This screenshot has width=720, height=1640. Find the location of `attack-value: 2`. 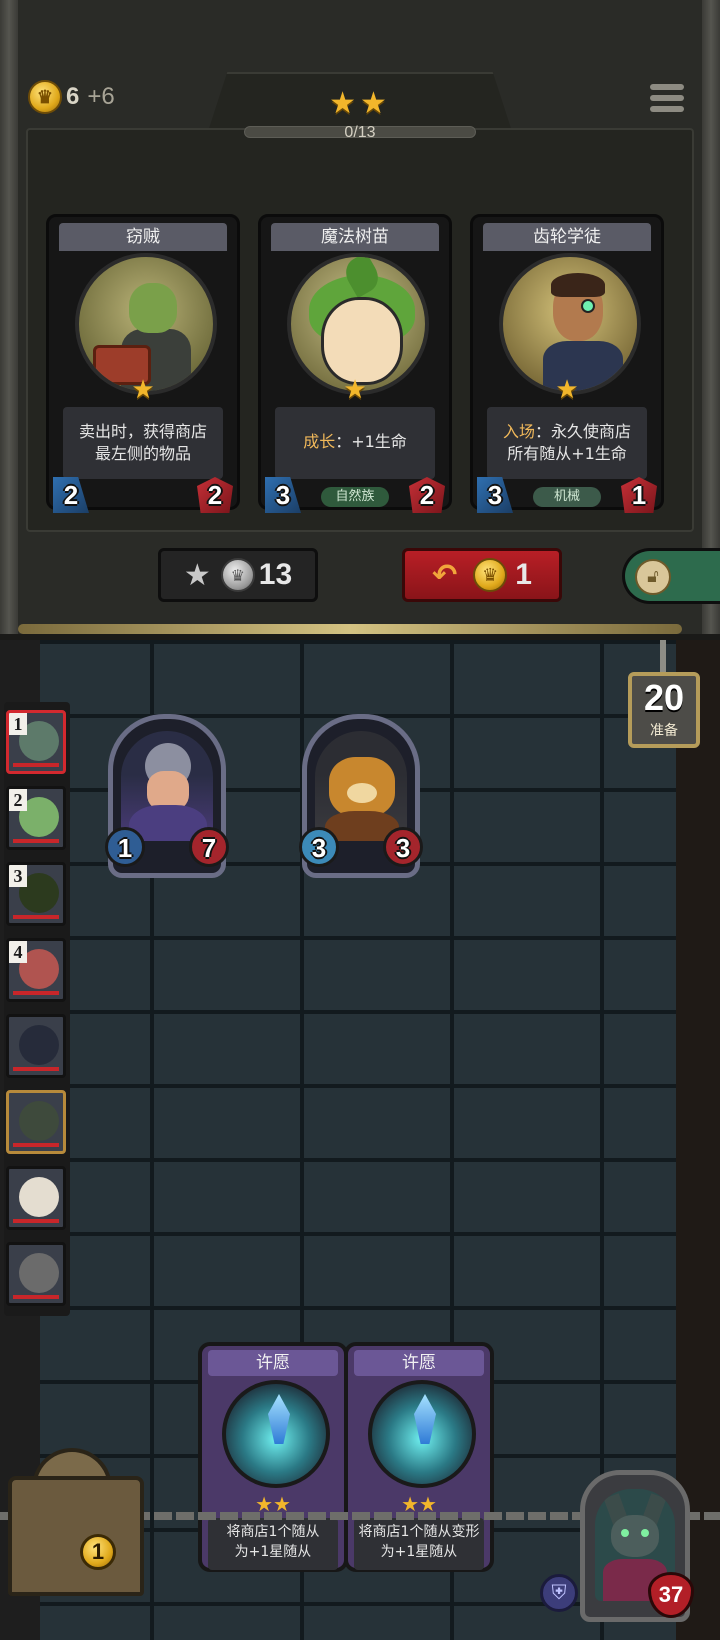

attack-value: 2 is located at coordinates (71, 495).